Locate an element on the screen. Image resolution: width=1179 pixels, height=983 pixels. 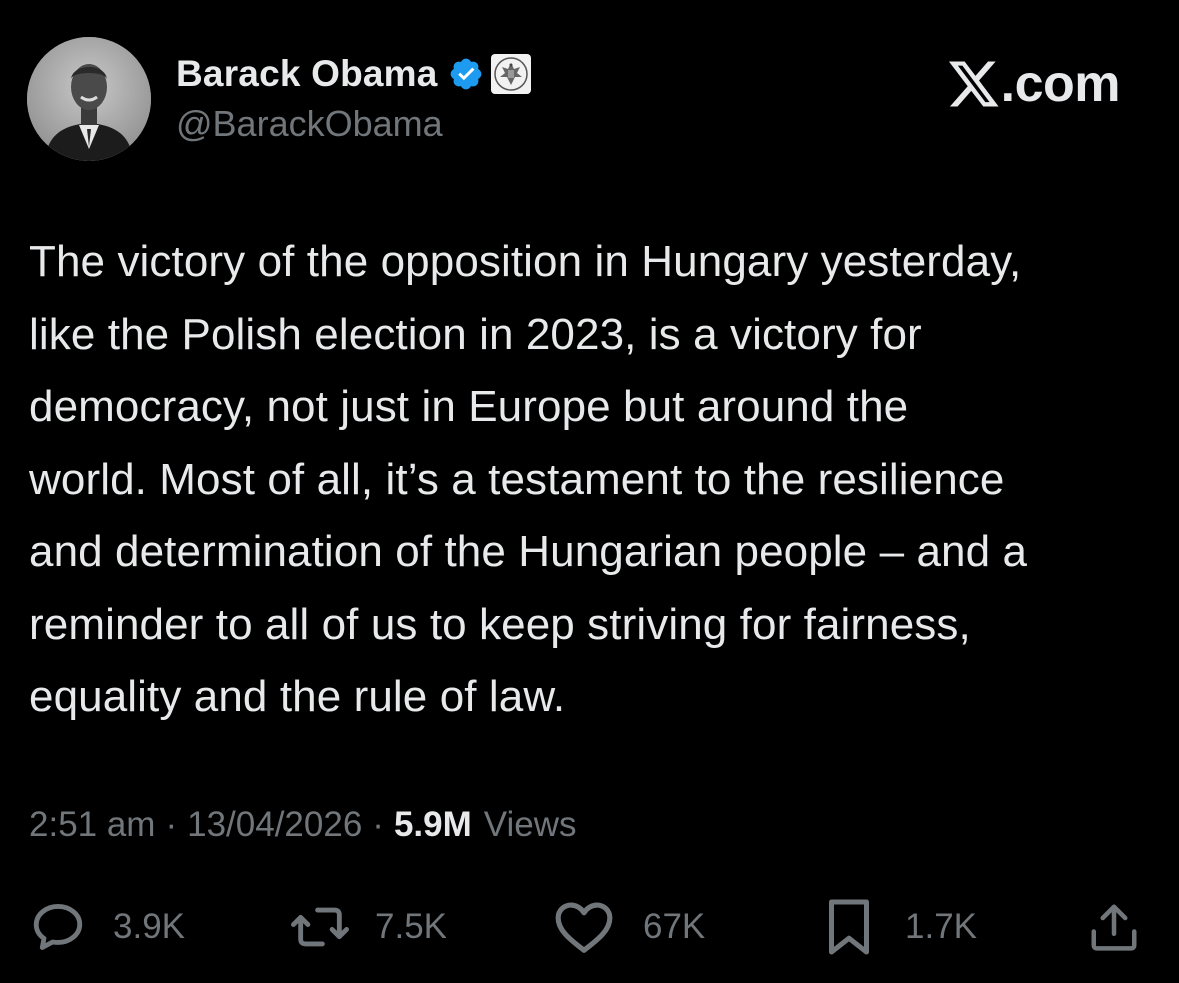
reply-icon is located at coordinates (58, 927).